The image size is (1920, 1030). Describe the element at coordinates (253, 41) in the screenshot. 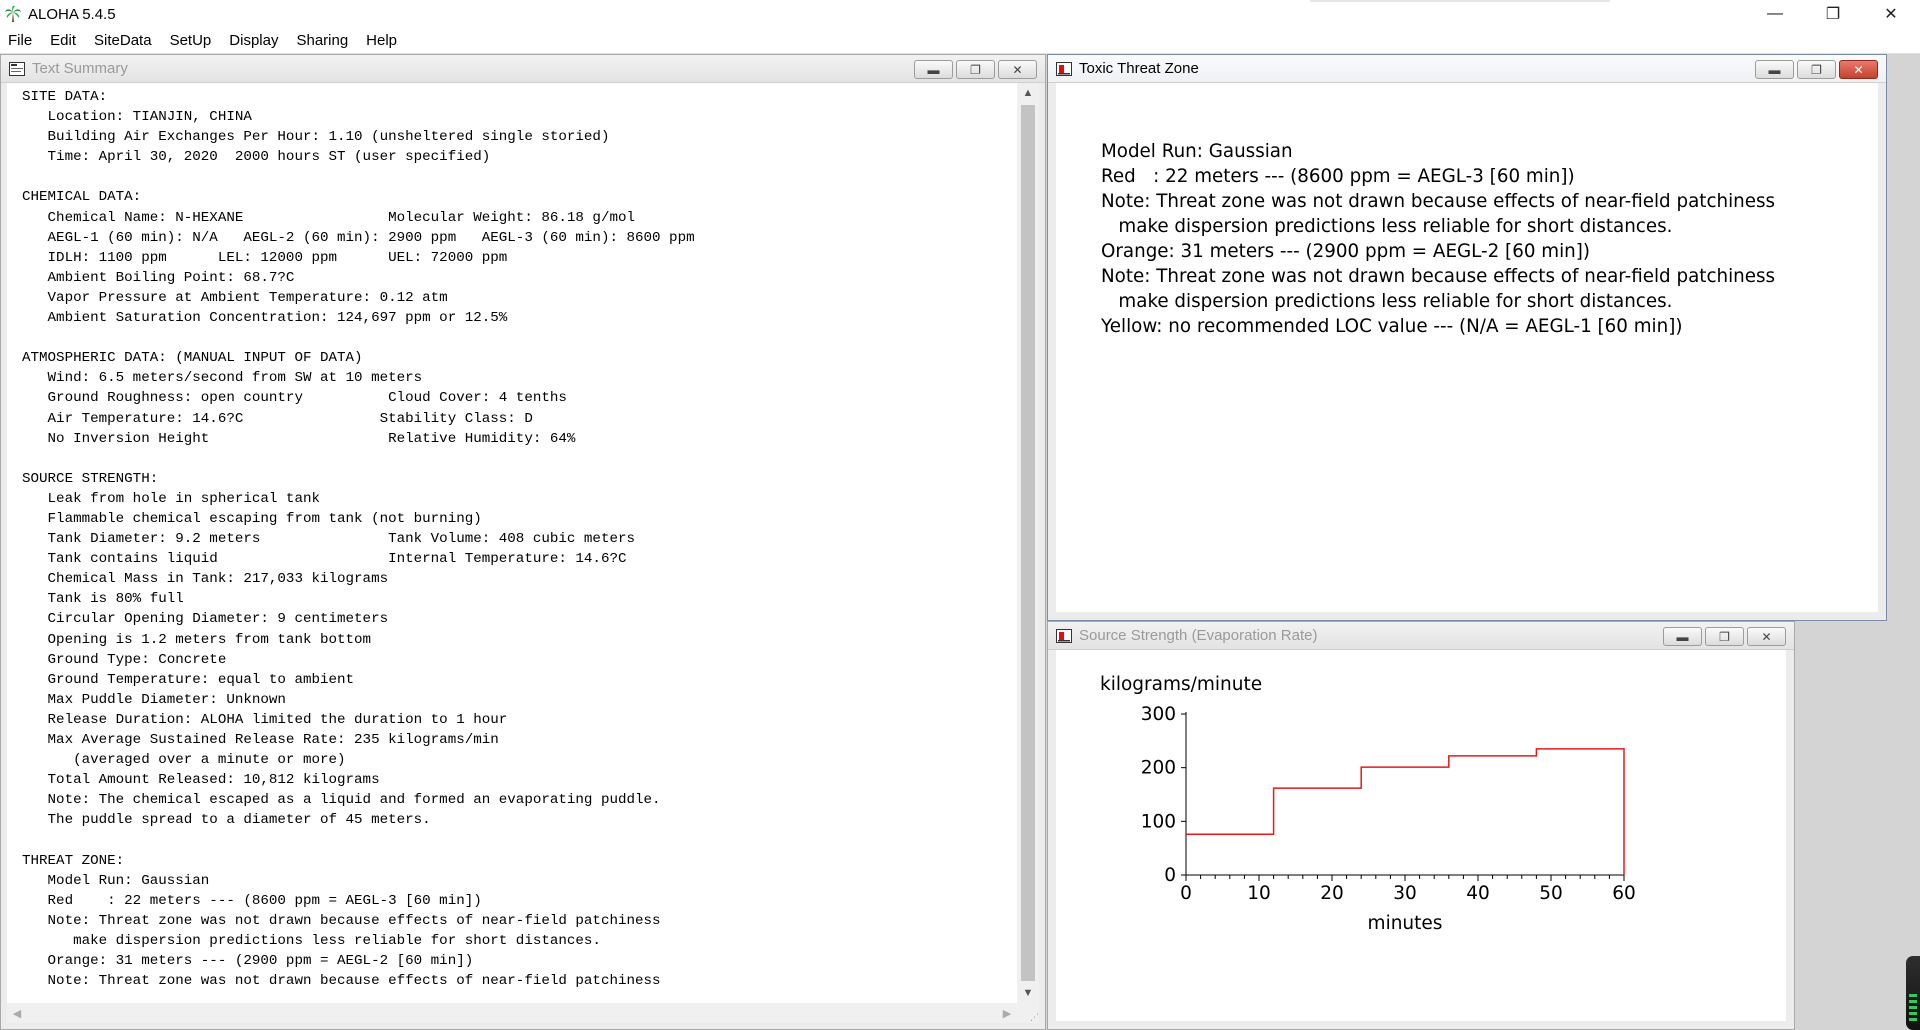

I see `menu-display: Display` at that location.